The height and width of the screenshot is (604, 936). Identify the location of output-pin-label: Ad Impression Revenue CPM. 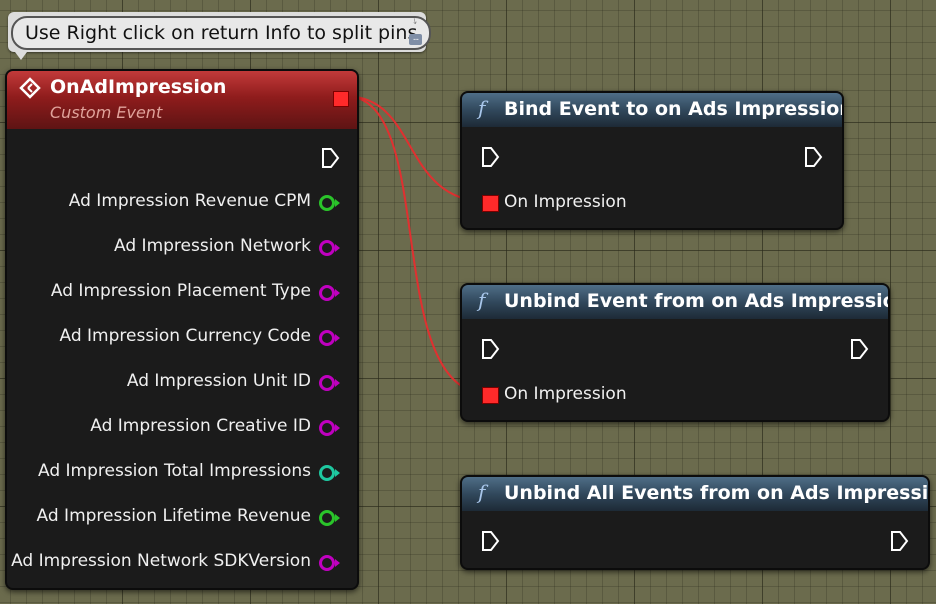
(189, 201).